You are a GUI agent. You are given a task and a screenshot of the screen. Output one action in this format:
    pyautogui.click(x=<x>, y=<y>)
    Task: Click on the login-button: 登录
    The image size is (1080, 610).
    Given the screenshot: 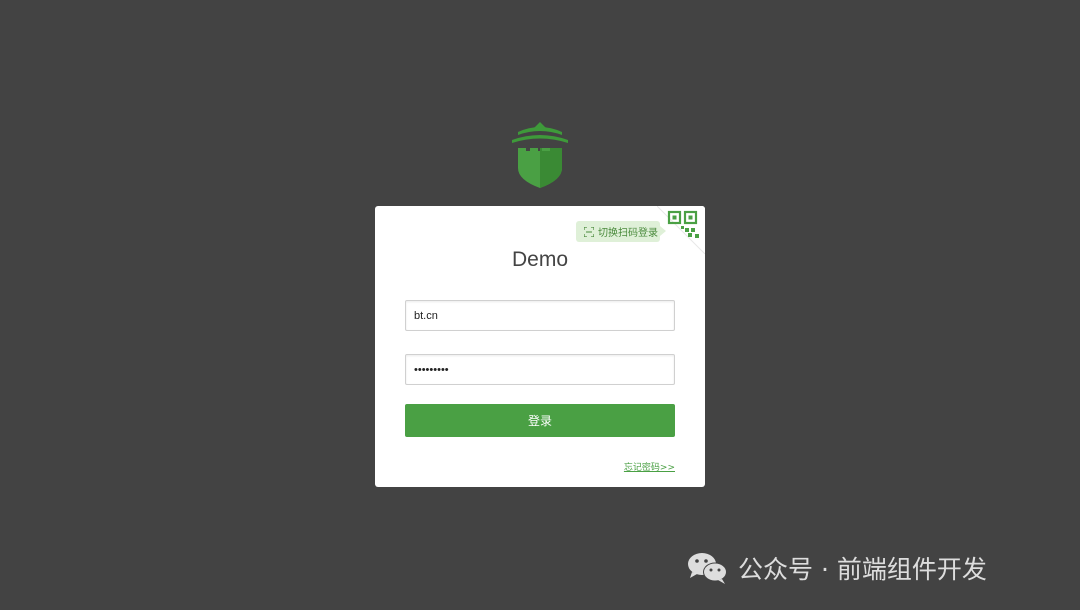 What is the action you would take?
    pyautogui.click(x=540, y=420)
    